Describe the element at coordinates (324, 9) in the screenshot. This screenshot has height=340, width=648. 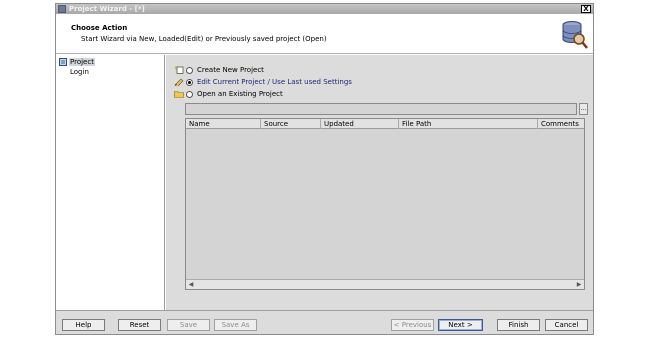
I see `title-bar: Project Wizard - [*] X` at that location.